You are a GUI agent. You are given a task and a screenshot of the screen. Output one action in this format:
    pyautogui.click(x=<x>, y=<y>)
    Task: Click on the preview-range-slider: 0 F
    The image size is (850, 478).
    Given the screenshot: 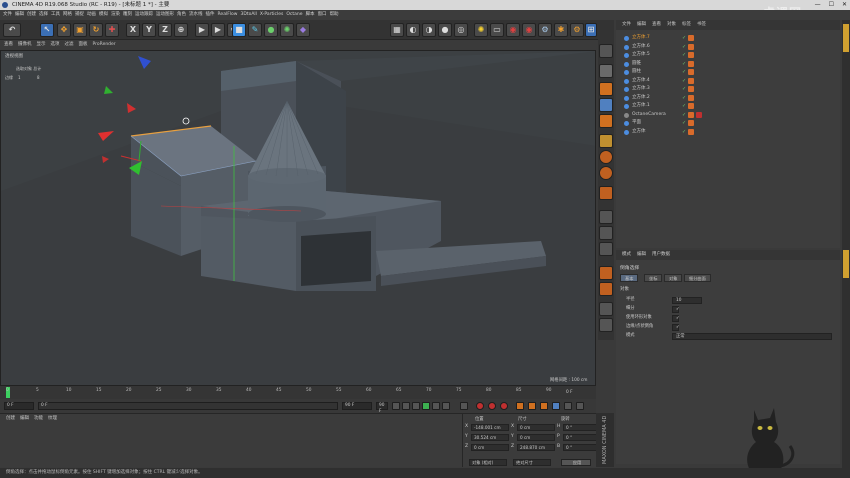 What is the action you would take?
    pyautogui.click(x=188, y=406)
    